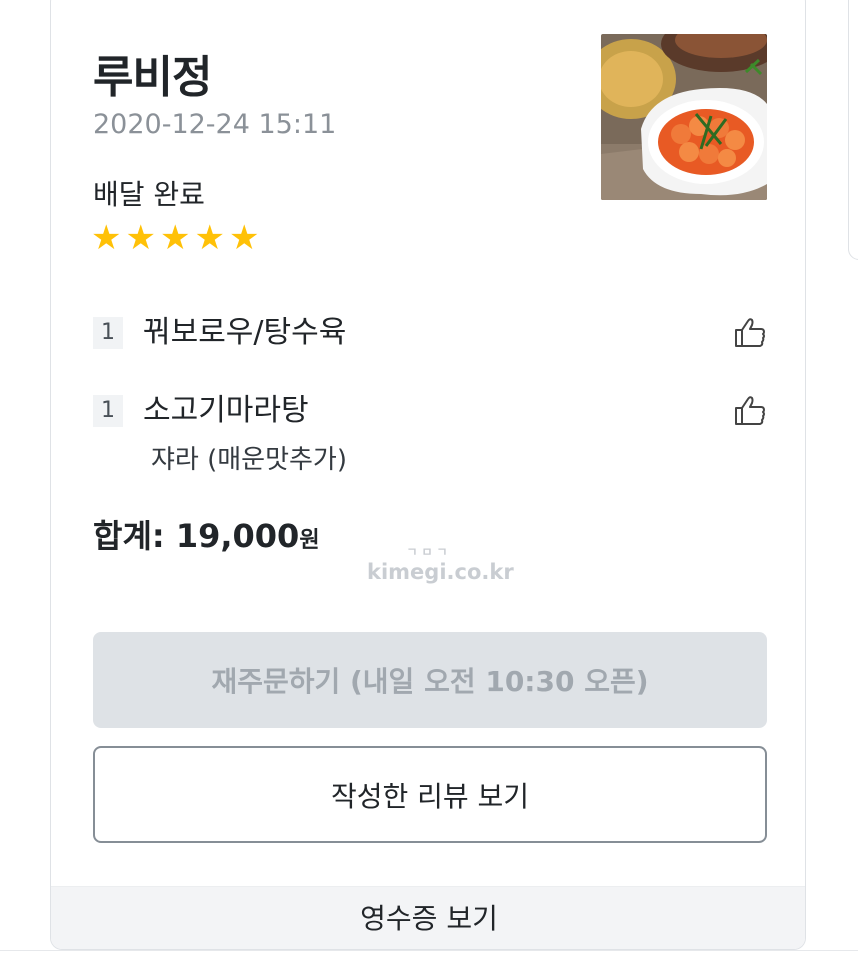  I want to click on view-review-button: 작성한 리뷰 보기, so click(430, 794).